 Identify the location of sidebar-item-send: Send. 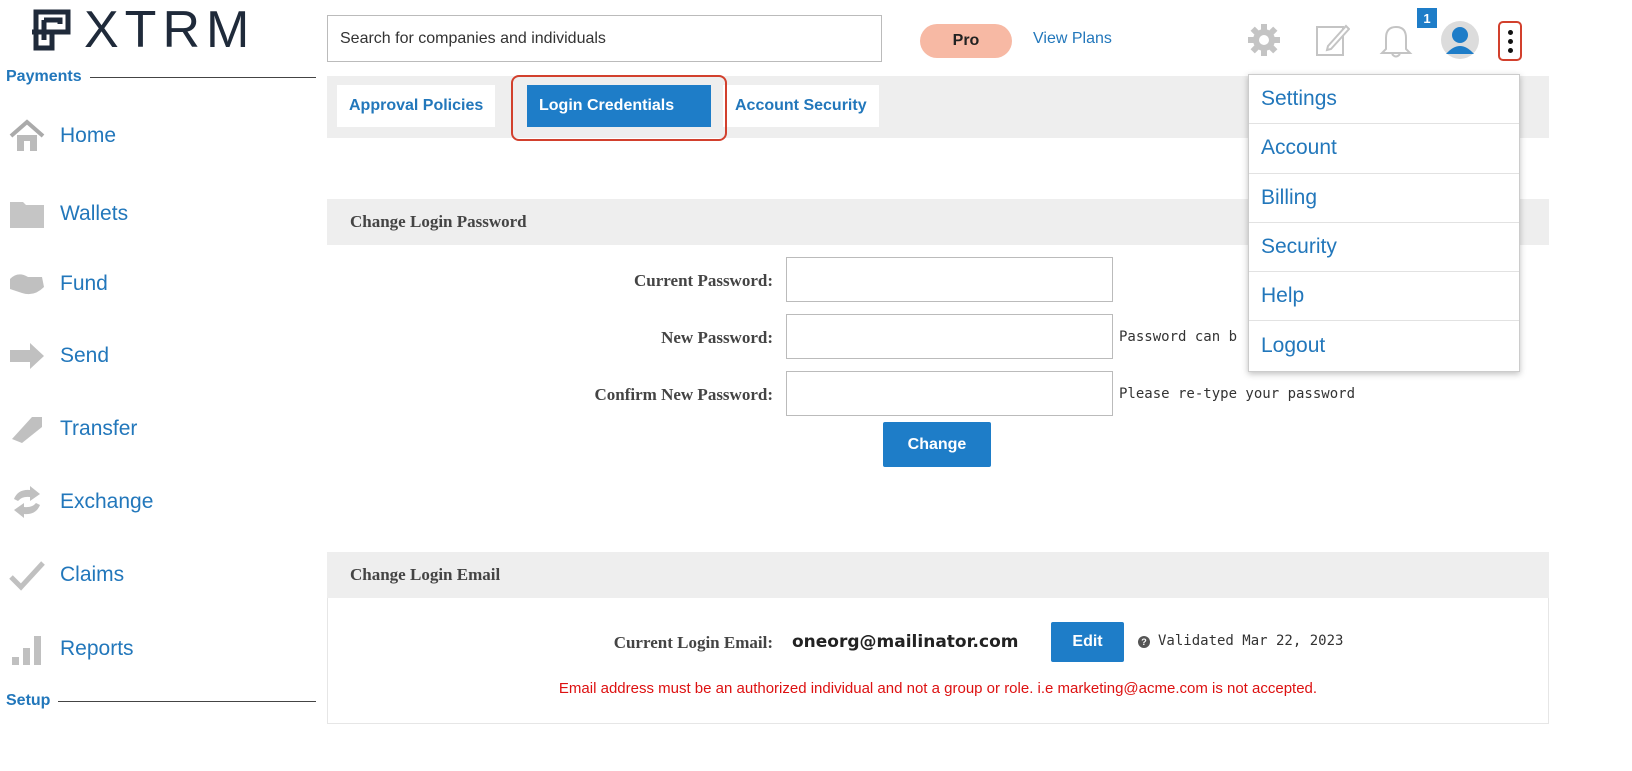
(57, 356).